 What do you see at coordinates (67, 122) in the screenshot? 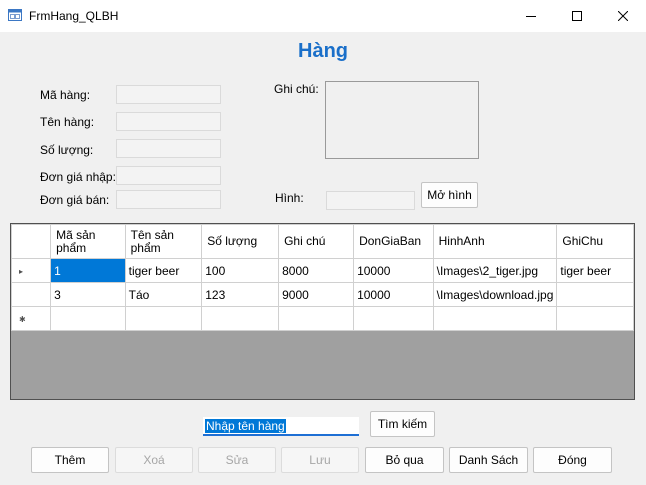
I see `ten-hang-label: Tên hàng:` at bounding box center [67, 122].